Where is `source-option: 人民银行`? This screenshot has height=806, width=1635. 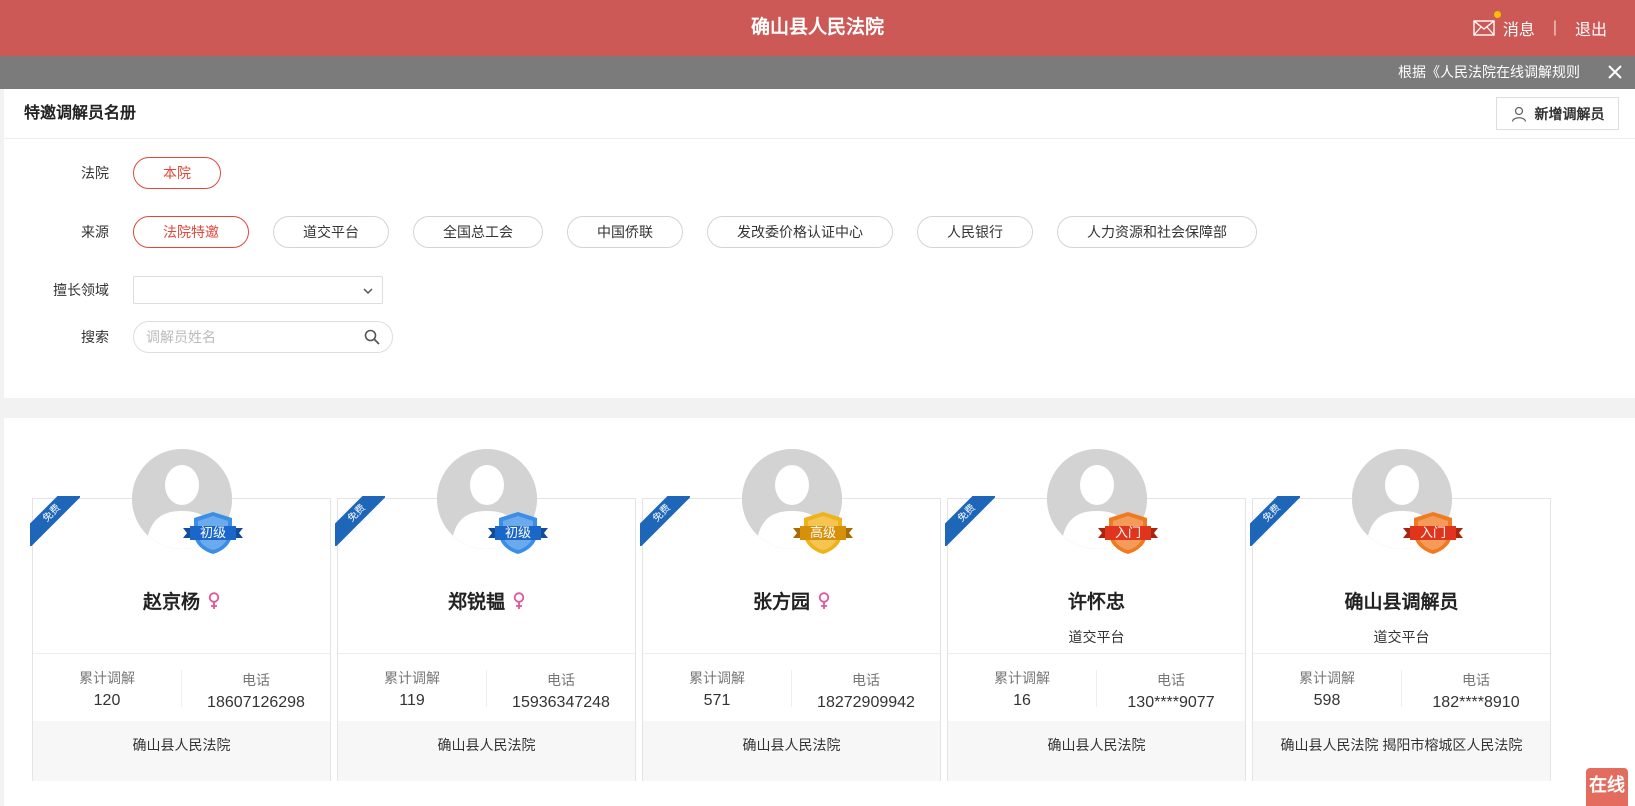 source-option: 人民银行 is located at coordinates (975, 232).